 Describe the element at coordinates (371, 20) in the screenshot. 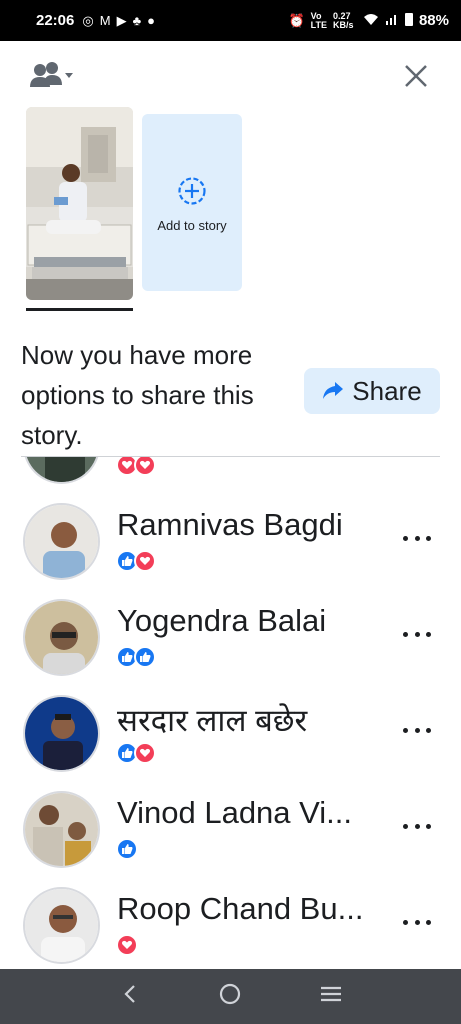

I see `wifi-icon` at that location.